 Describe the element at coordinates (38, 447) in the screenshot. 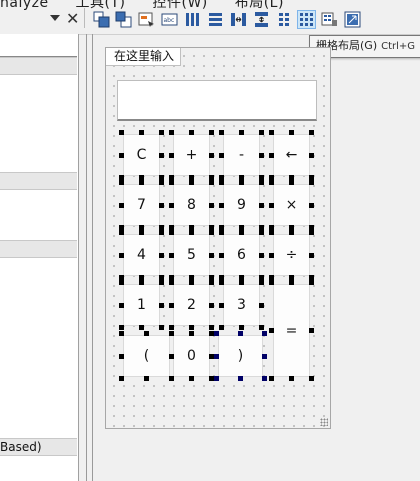

I see `panel-row: Based)` at that location.